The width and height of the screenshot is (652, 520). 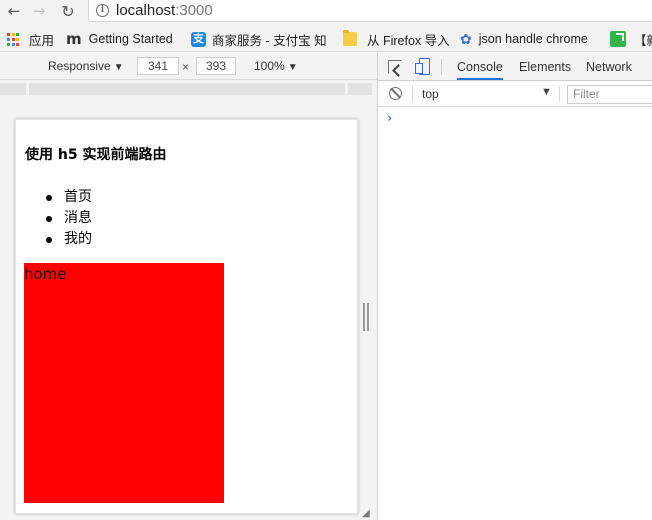 What do you see at coordinates (515, 94) in the screenshot?
I see `console-toolbar: top ▼ Filter` at bounding box center [515, 94].